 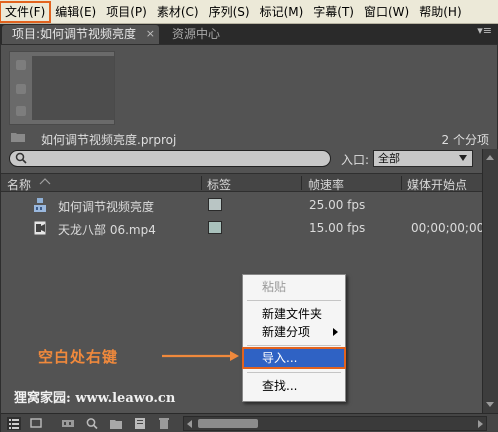 What do you see at coordinates (45, 182) in the screenshot?
I see `sort-arrow-icon` at bounding box center [45, 182].